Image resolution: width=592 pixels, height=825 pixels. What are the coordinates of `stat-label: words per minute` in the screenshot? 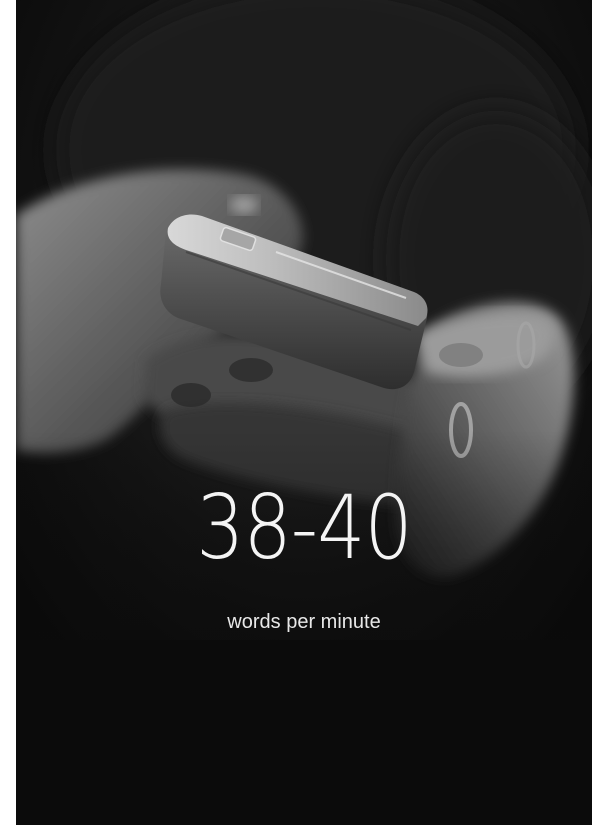 It's located at (304, 622).